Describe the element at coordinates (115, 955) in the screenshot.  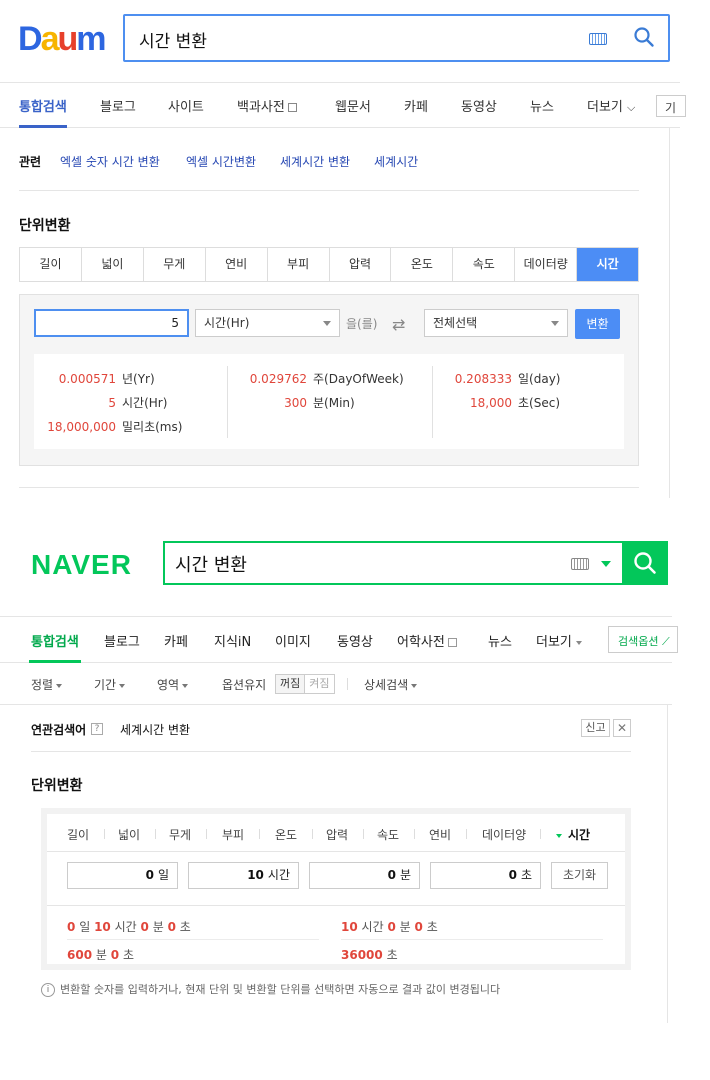
I see `result-value: 0` at that location.